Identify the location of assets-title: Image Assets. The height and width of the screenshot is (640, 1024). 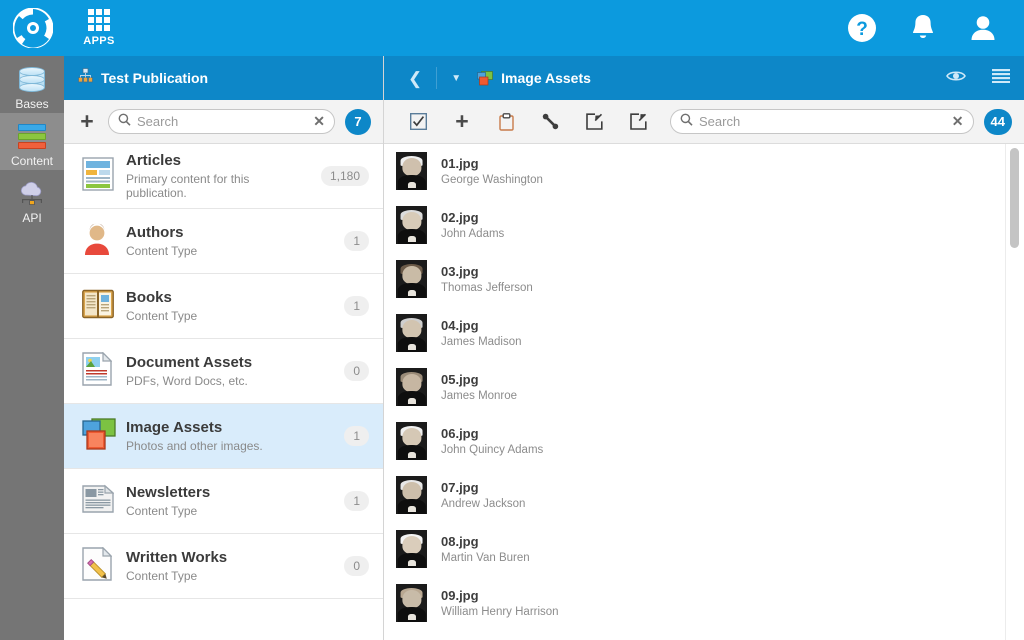
(546, 78).